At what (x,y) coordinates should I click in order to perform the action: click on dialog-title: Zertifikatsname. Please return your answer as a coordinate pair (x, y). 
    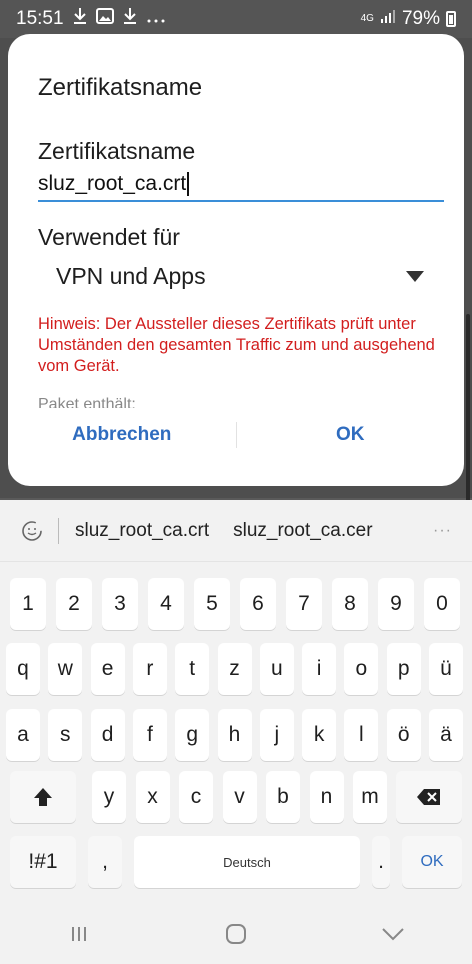
    Looking at the image, I should click on (120, 87).